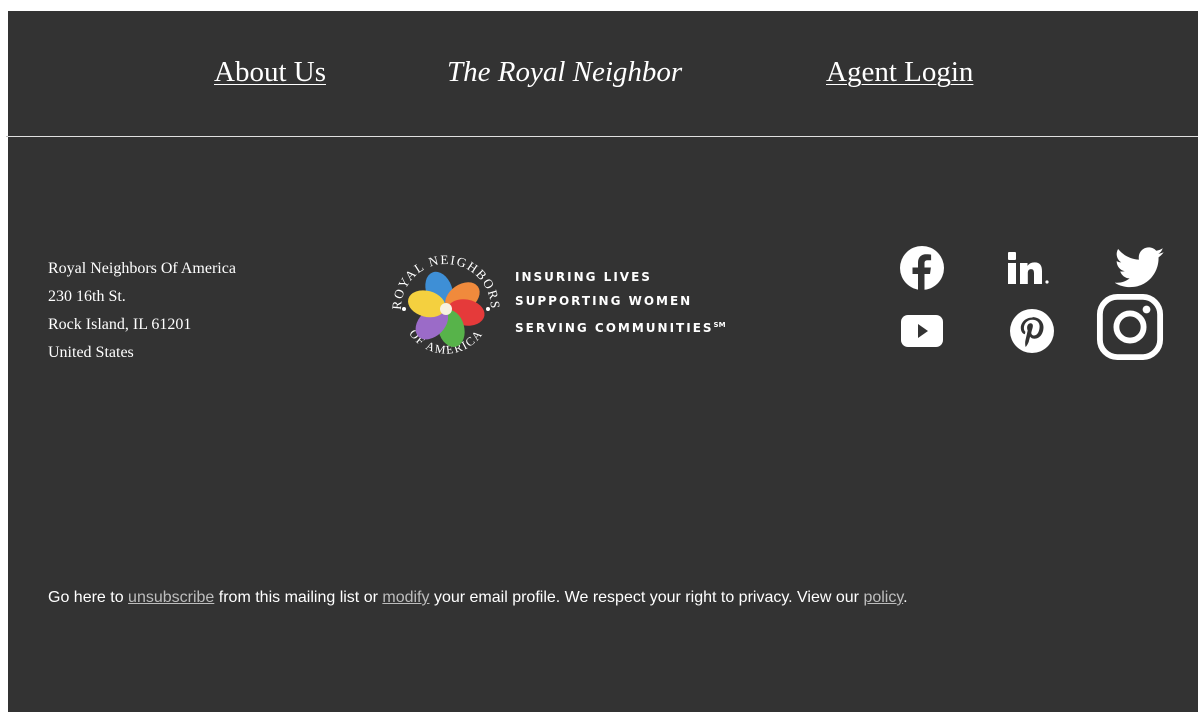 The width and height of the screenshot is (1198, 712). What do you see at coordinates (270, 72) in the screenshot?
I see `about-us-link: About Us` at bounding box center [270, 72].